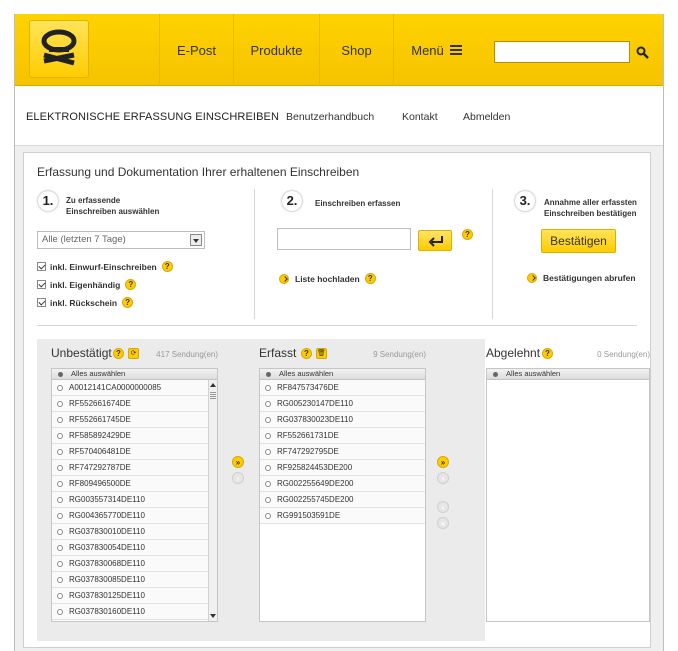 This screenshot has height=651, width=678. What do you see at coordinates (134, 612) in the screenshot?
I see `list-item: RG037830160DE110` at bounding box center [134, 612].